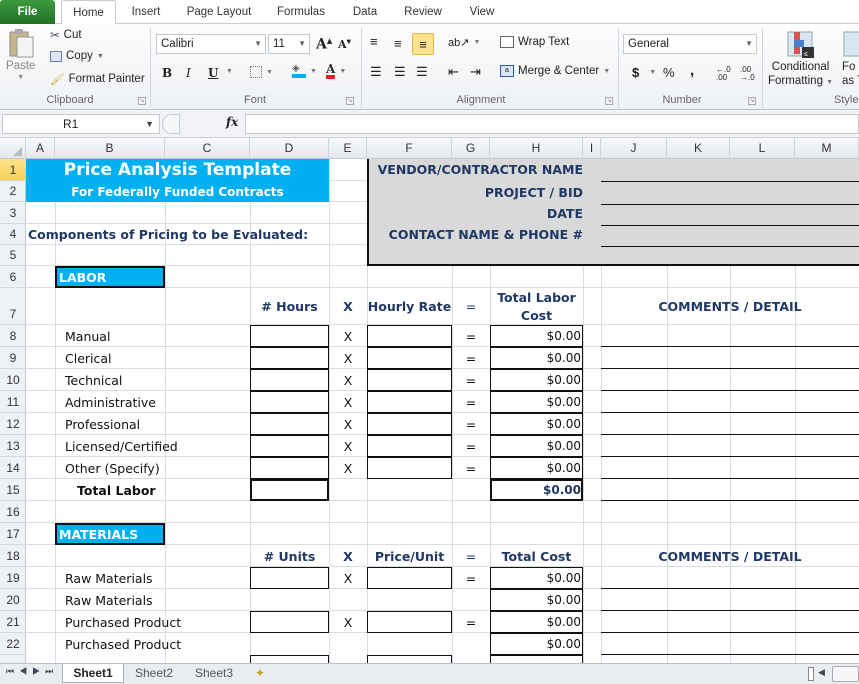 This screenshot has height=684, width=859. Describe the element at coordinates (464, 42) in the screenshot. I see `orientation-button: ab↗ ▼` at that location.